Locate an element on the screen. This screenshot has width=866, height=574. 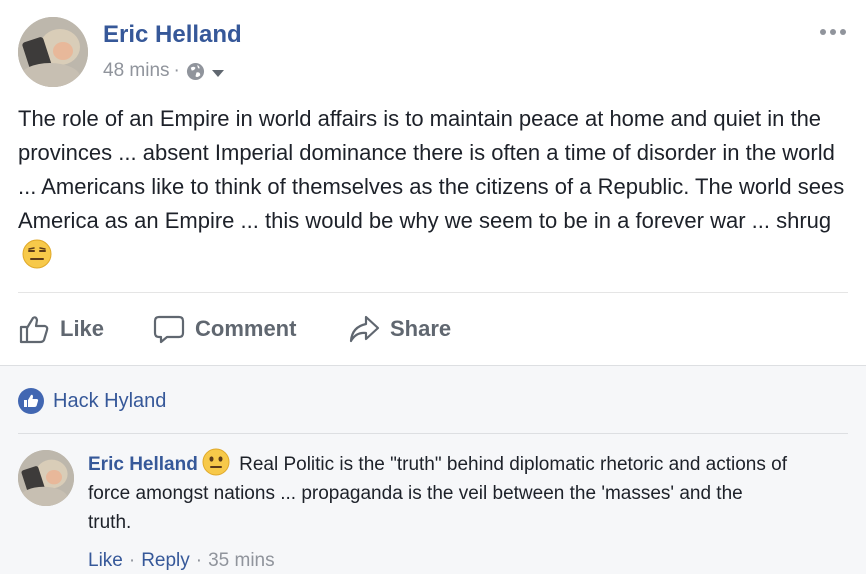
comment-actions: Like · Reply · 35 mins is located at coordinates (181, 561).